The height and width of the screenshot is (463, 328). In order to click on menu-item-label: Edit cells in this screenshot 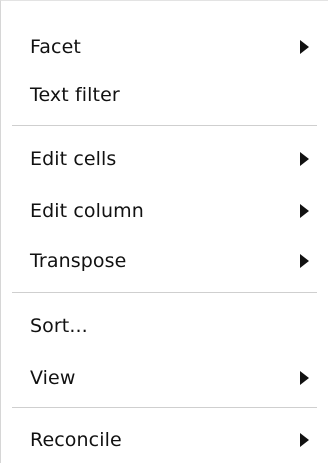, I will do `click(73, 159)`.